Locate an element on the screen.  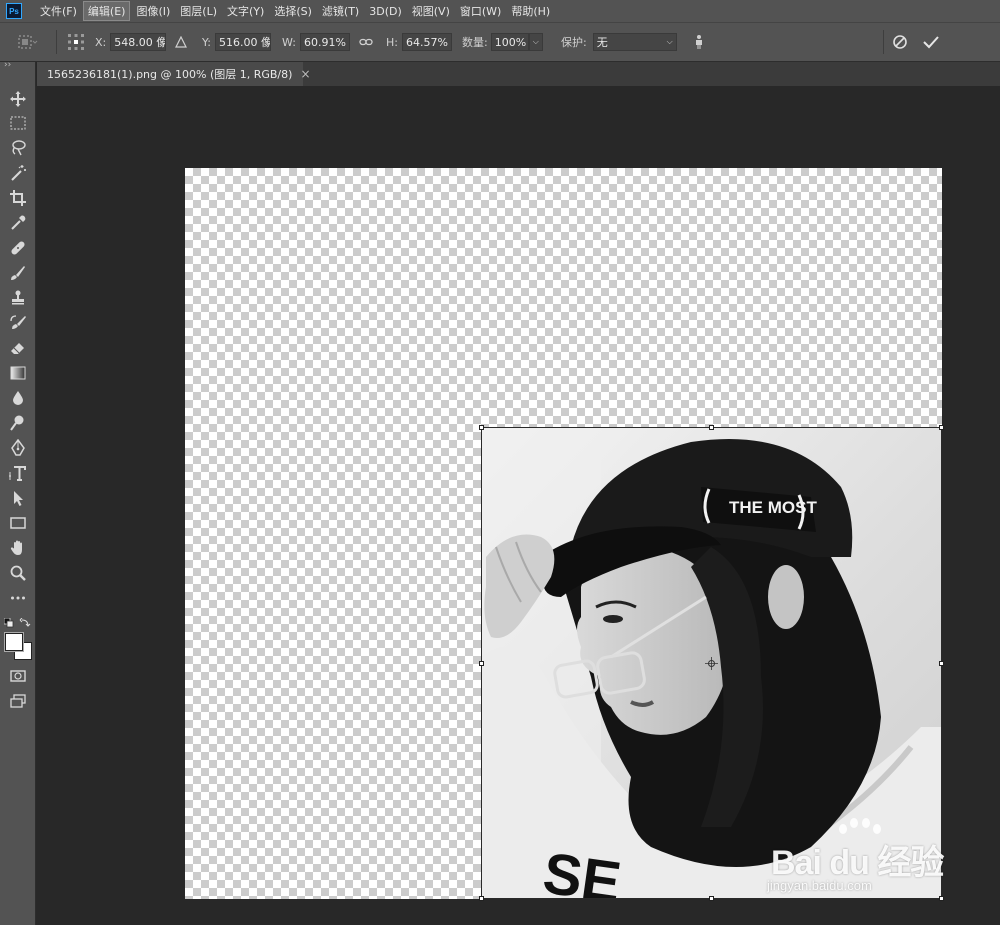
droplet-icon is located at coordinates (18, 398).